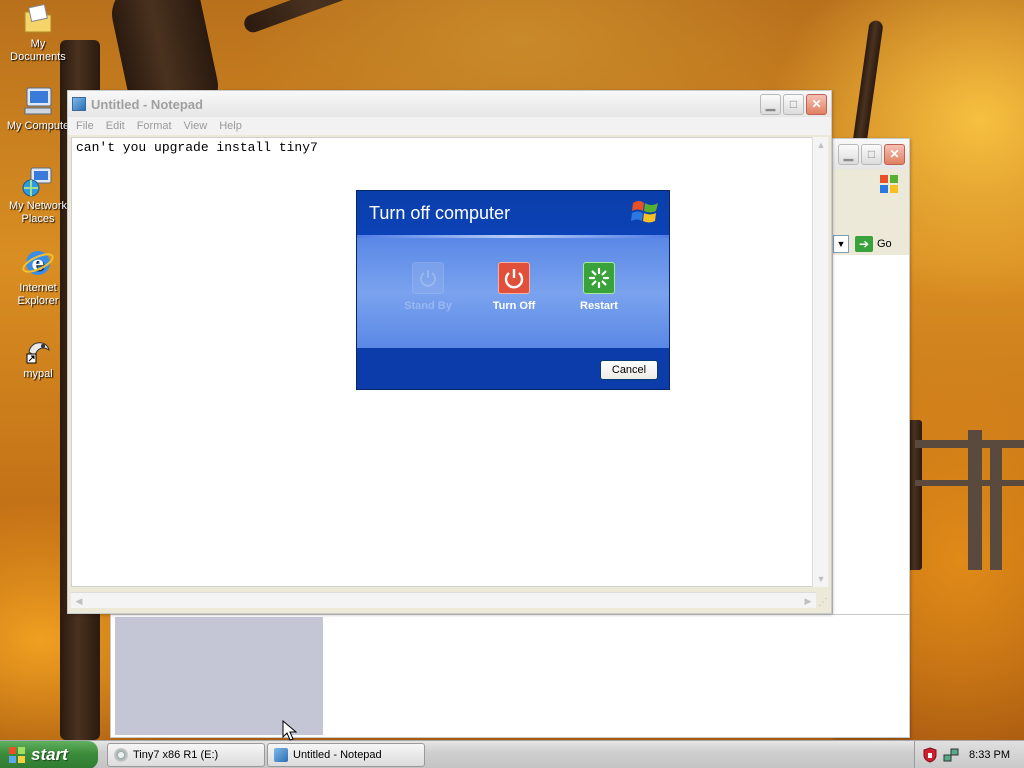 The width and height of the screenshot is (1024, 768). Describe the element at coordinates (821, 579) in the screenshot. I see `scroll-down-arrow: ▼` at that location.